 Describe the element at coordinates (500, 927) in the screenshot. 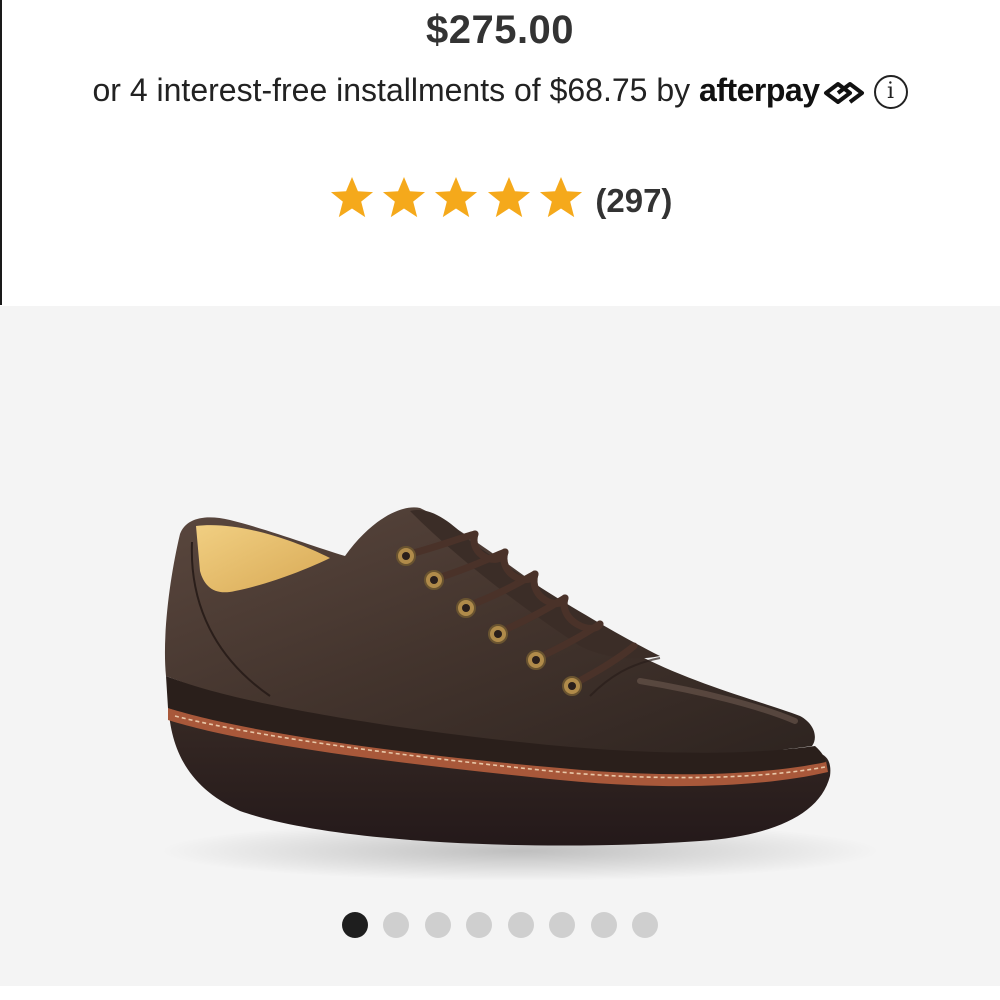

I see `carousel-pagination` at that location.